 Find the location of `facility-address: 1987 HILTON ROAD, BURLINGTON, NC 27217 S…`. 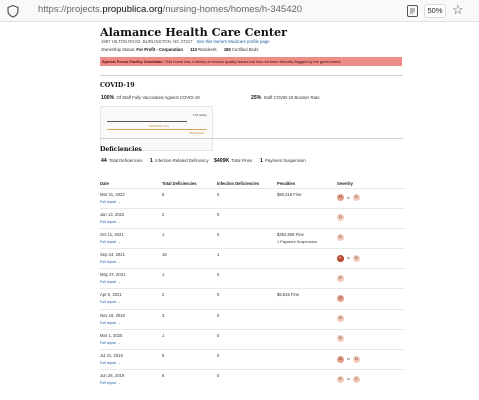

facility-address: 1987 HILTON ROAD, BURLINGTON, NC 27217 S… is located at coordinates (185, 41).